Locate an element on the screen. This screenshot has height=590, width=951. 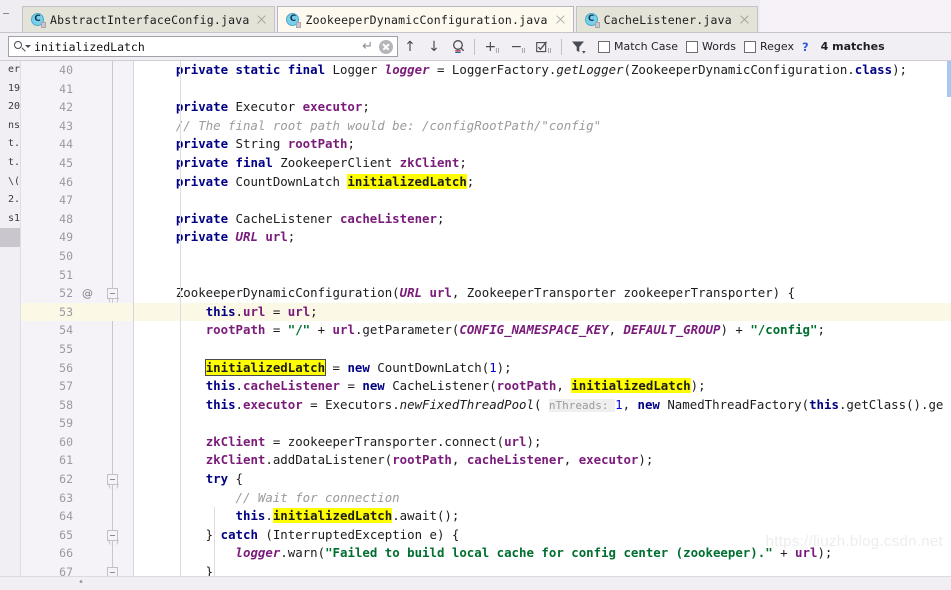
code-line: private URL url; is located at coordinates (542, 237).